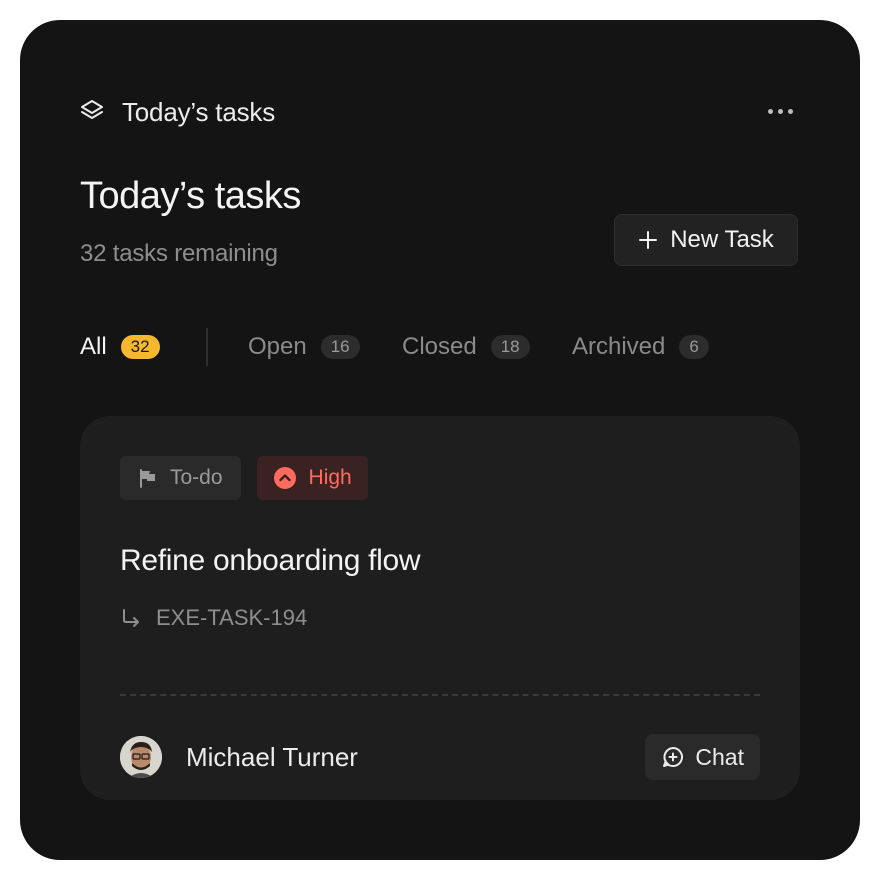  I want to click on new-task-button: New Task, so click(706, 240).